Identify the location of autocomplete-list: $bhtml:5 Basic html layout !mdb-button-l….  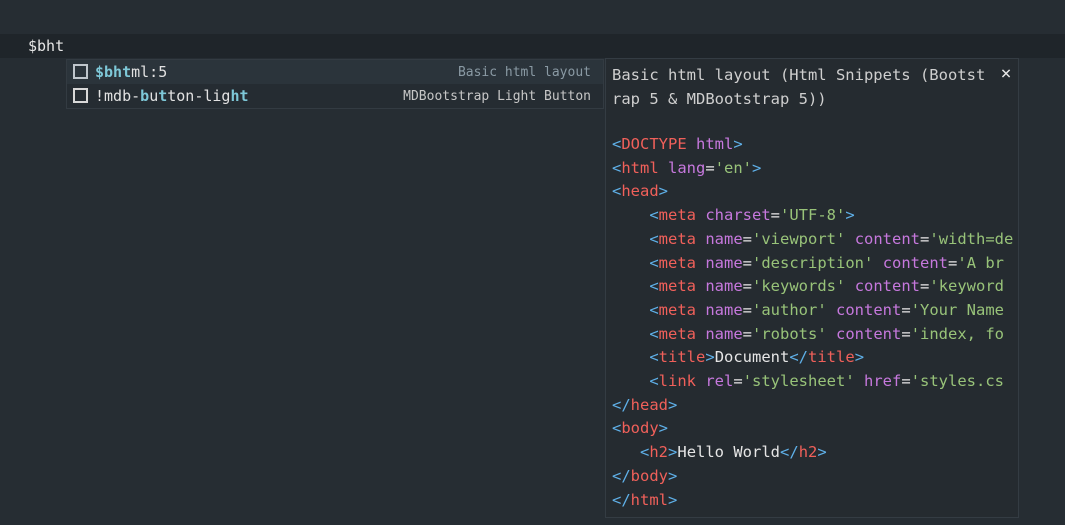
(335, 84).